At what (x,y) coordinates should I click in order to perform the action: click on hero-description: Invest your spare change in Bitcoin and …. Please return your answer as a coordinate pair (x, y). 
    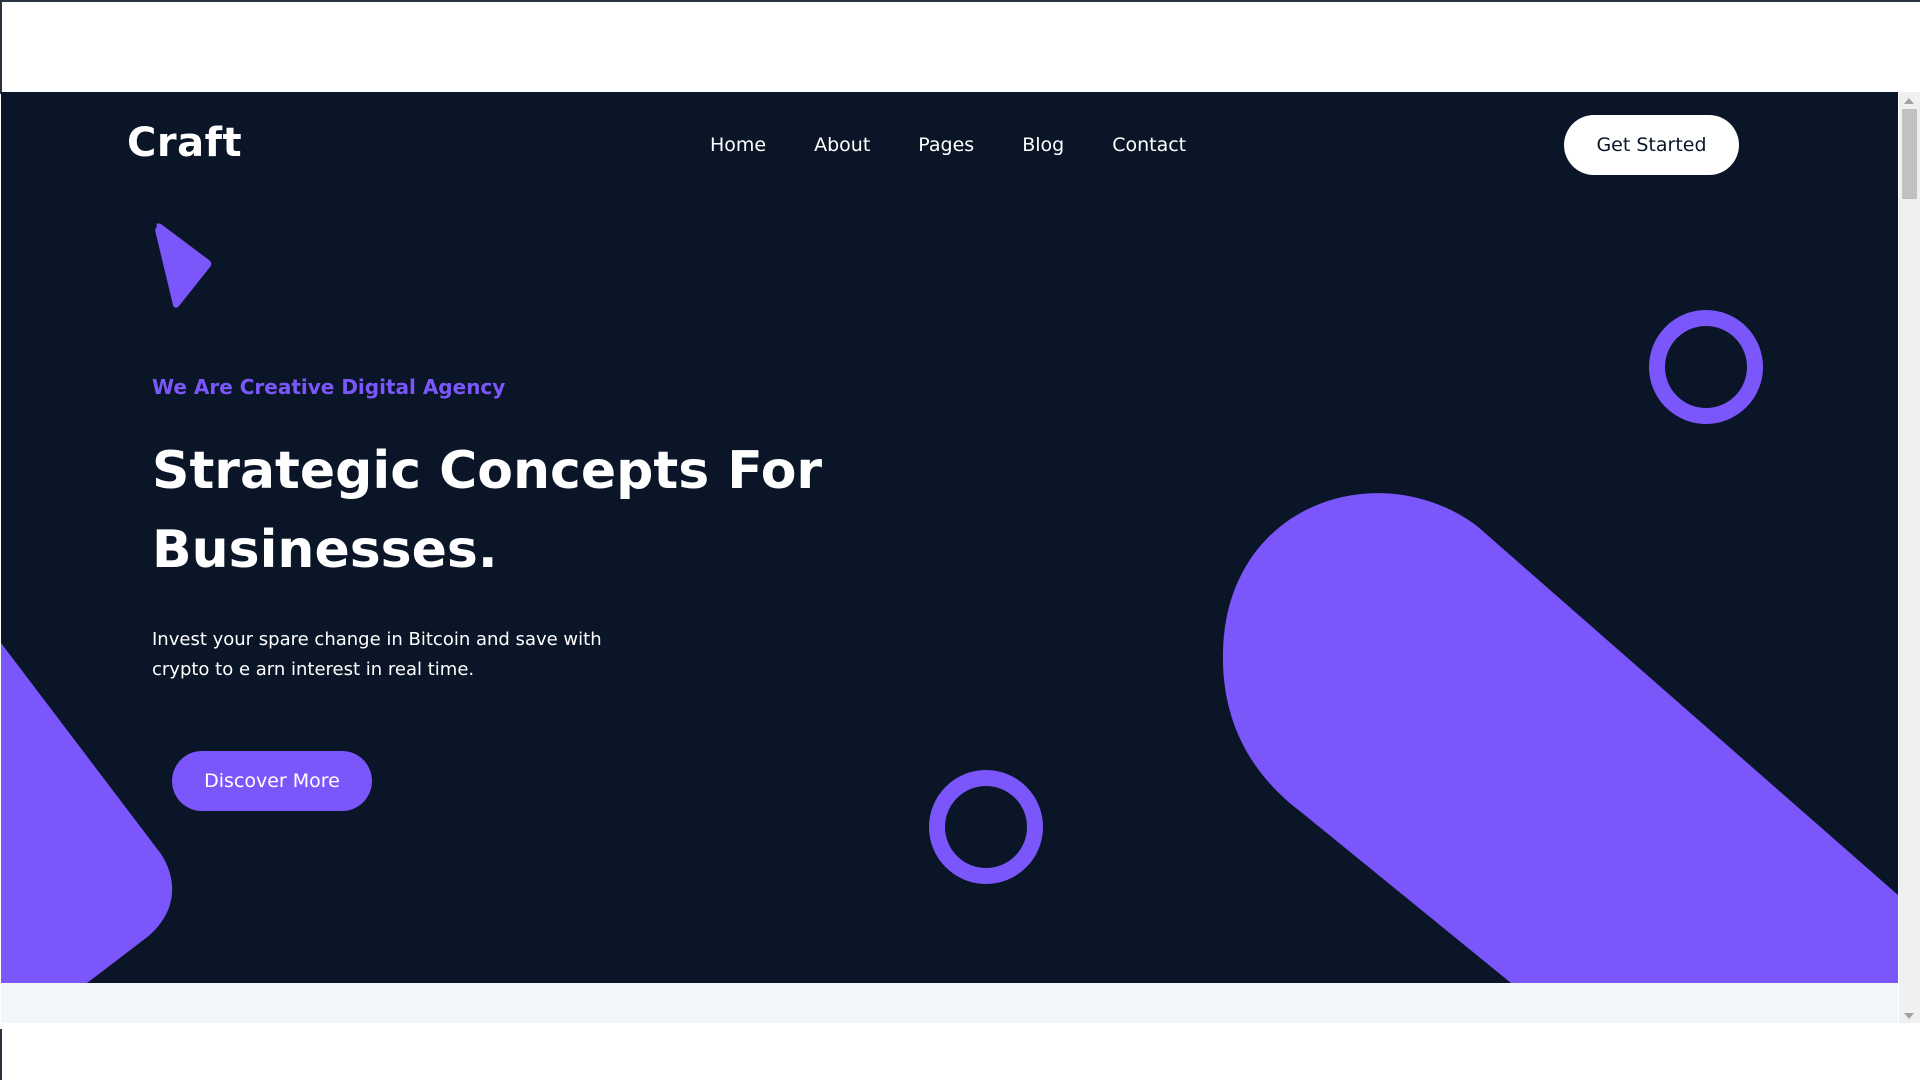
    Looking at the image, I should click on (377, 654).